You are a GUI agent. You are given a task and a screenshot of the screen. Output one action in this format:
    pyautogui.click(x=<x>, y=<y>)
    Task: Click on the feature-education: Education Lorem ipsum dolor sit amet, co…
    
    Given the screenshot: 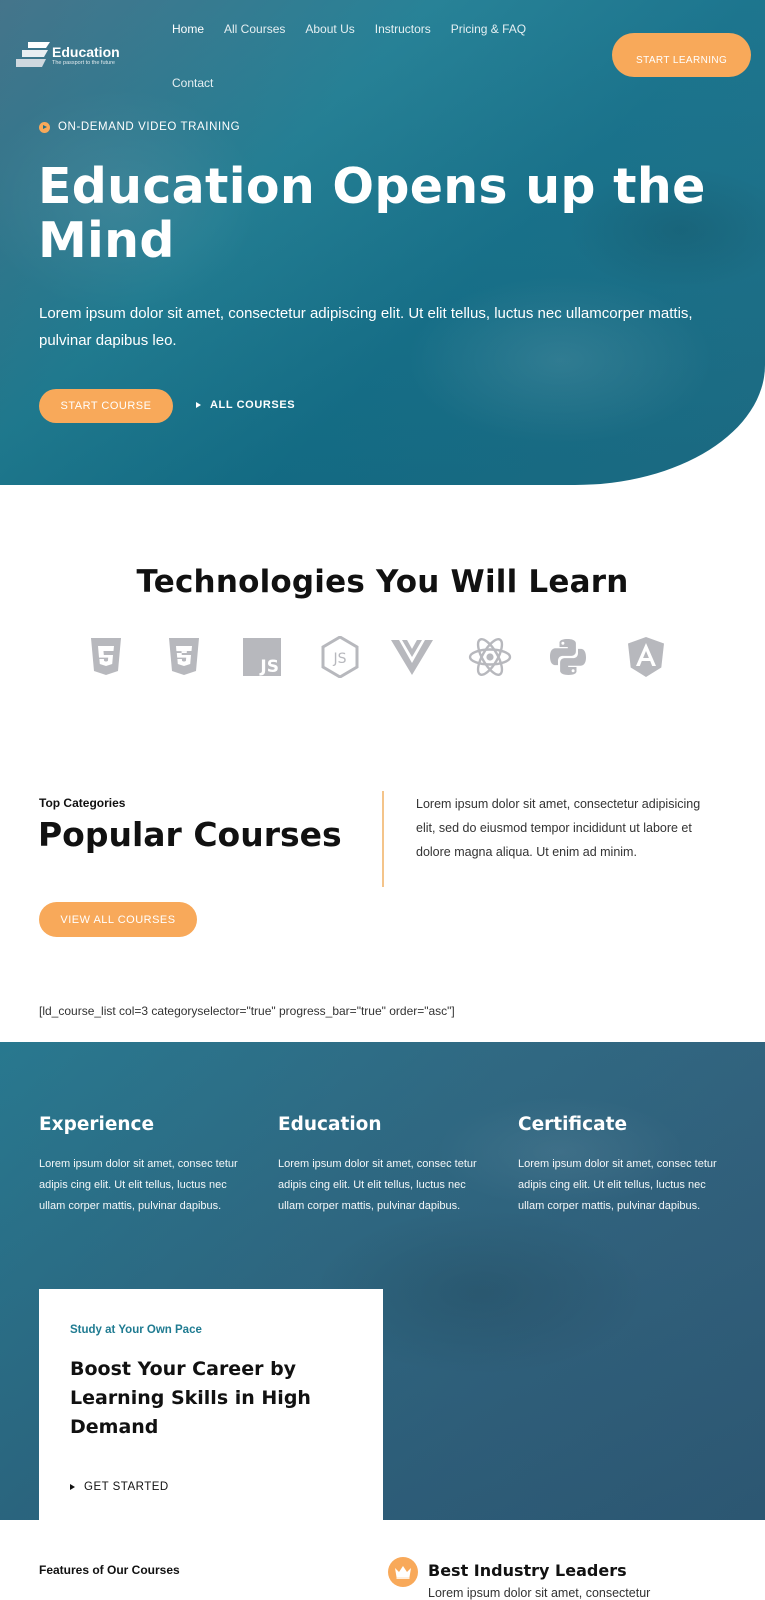 What is the action you would take?
    pyautogui.click(x=378, y=1165)
    